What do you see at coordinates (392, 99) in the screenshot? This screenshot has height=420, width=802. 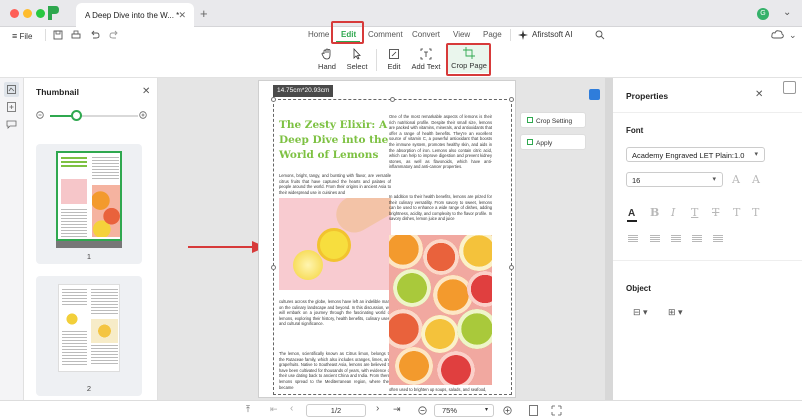 I see `crop-handle-top` at bounding box center [392, 99].